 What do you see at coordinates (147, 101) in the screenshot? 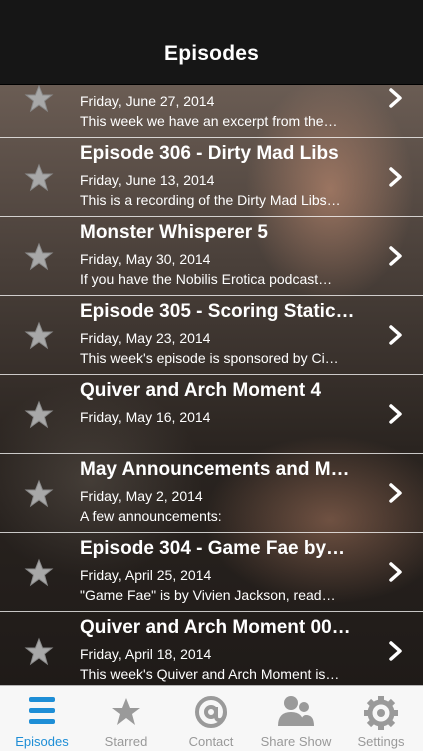
I see `episode-date: Friday, June 27, 2014` at bounding box center [147, 101].